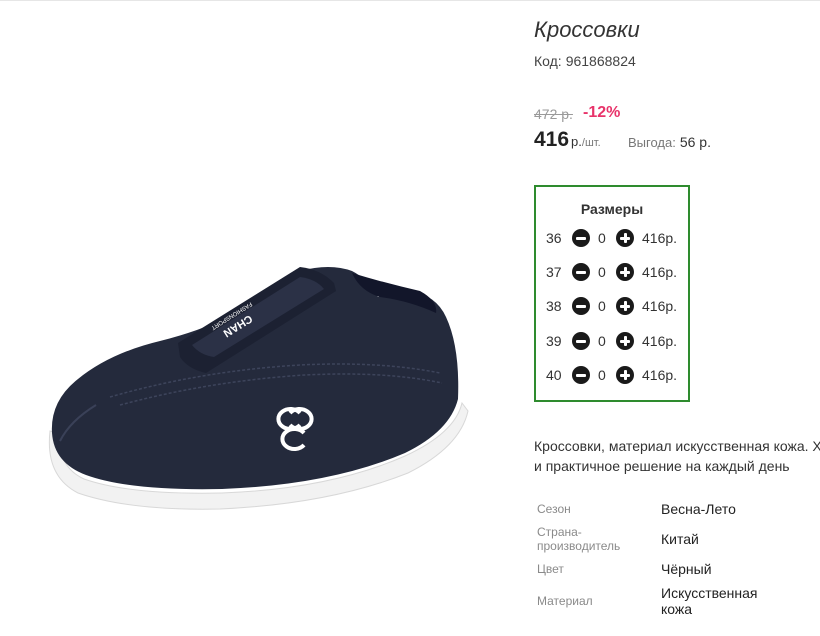 The height and width of the screenshot is (636, 820). I want to click on attr-label-country: Страна- производитель, so click(578, 539).